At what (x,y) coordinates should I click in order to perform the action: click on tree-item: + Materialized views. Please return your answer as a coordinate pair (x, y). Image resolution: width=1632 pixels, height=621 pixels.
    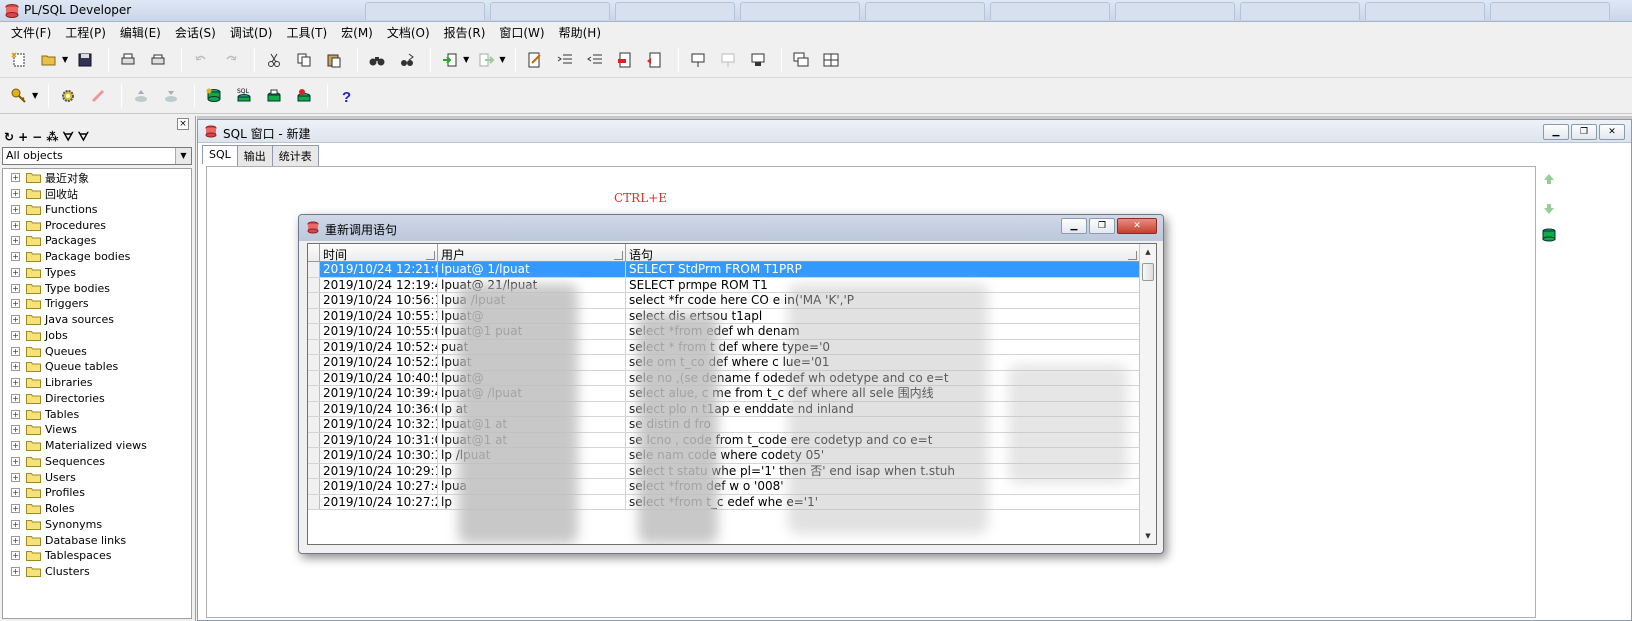
    Looking at the image, I should click on (97, 446).